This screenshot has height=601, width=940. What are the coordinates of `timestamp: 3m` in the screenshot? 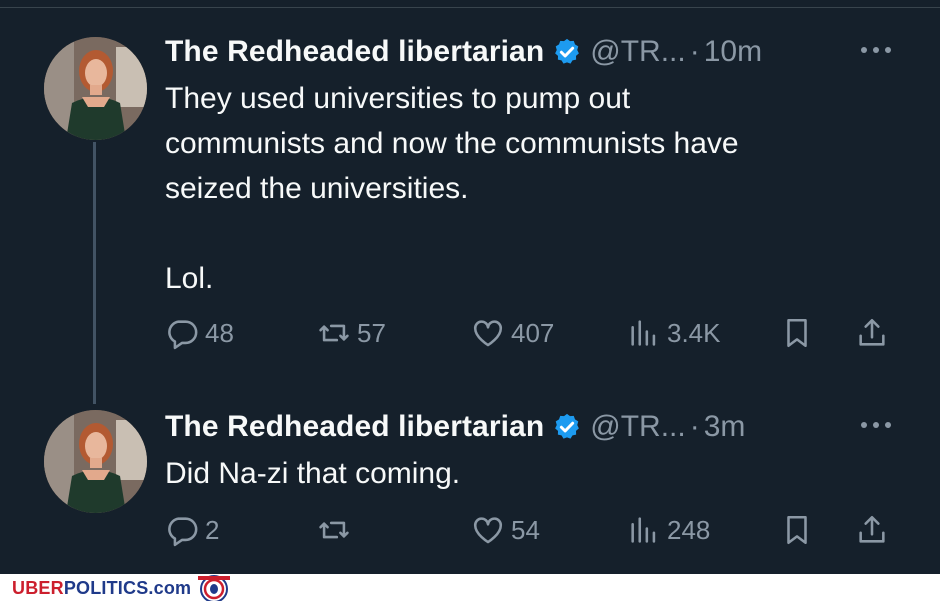 It's located at (725, 427).